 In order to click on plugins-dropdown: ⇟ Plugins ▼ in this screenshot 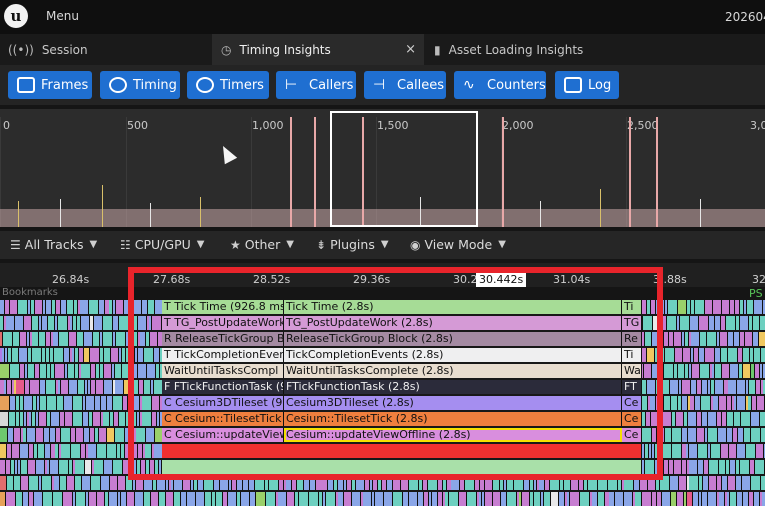, I will do `click(352, 244)`.